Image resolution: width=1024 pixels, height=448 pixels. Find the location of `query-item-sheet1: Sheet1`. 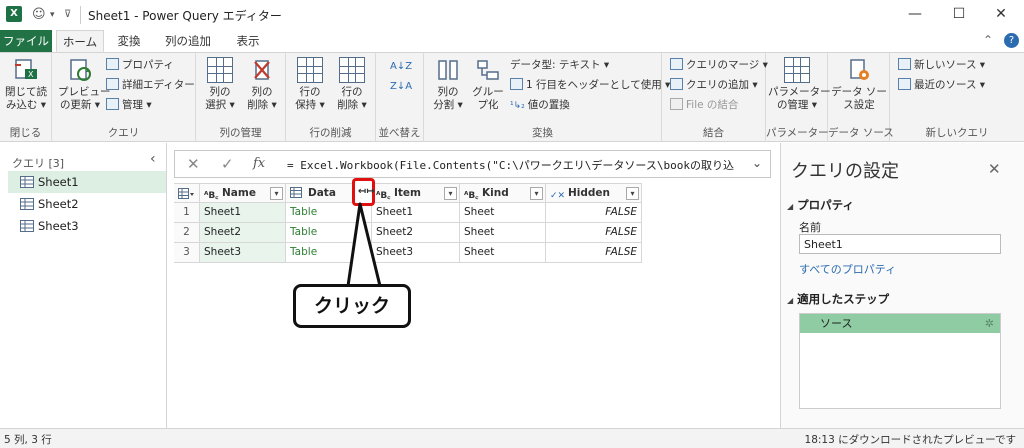

query-item-sheet1: Sheet1 is located at coordinates (87, 182).